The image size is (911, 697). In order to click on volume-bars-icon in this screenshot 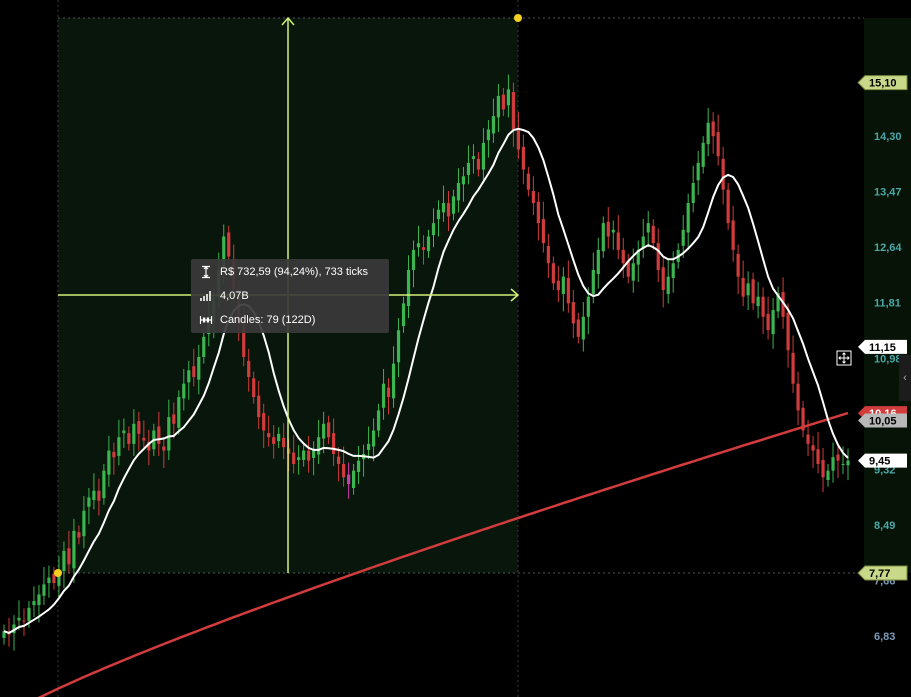, I will do `click(206, 296)`.